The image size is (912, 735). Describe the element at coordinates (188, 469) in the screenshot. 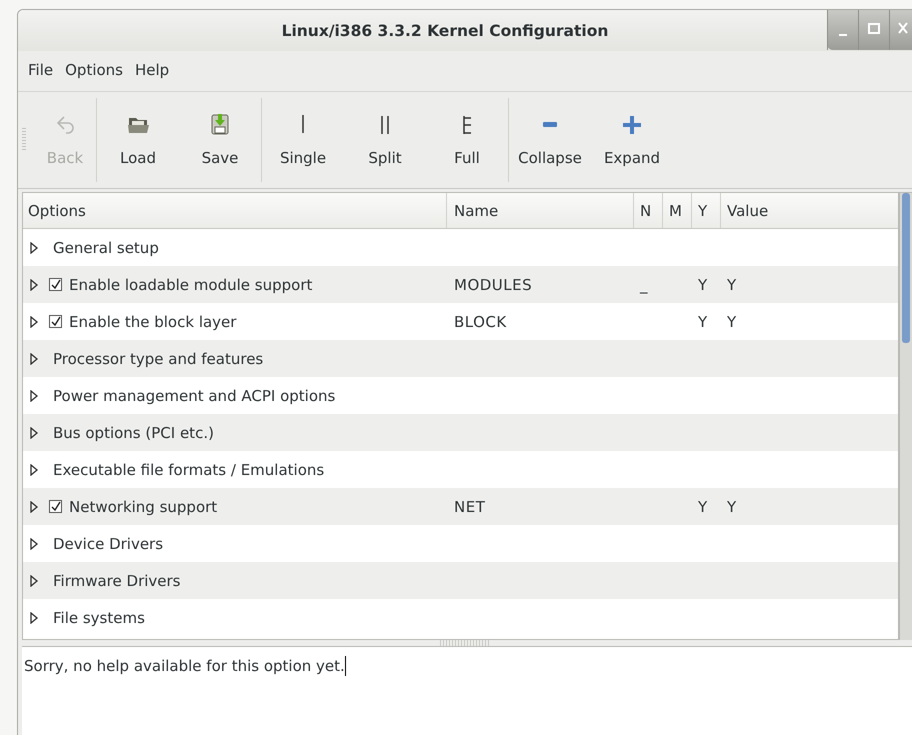

I see `option-label: Executable file formats / Emulations` at that location.